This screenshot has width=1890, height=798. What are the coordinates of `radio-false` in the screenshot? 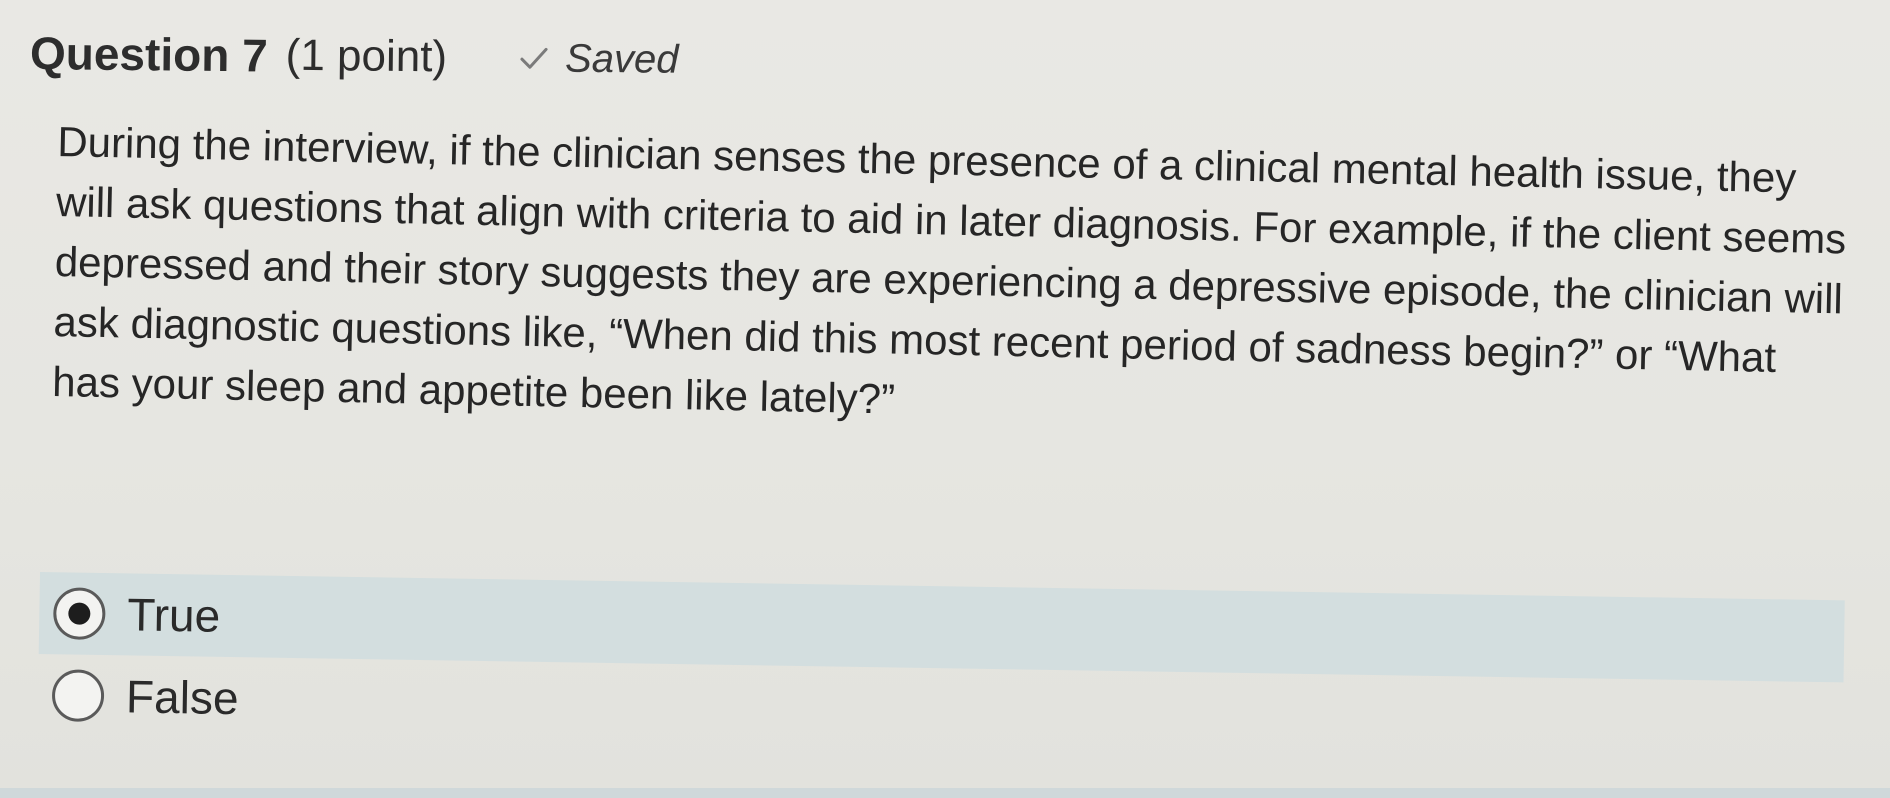 It's located at (78, 696).